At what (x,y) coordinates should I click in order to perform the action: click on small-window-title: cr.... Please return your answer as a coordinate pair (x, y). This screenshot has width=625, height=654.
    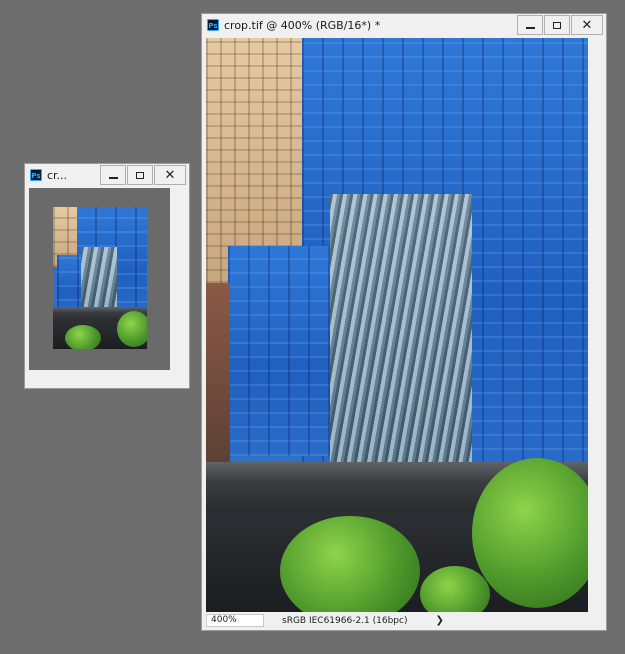
    Looking at the image, I should click on (57, 175).